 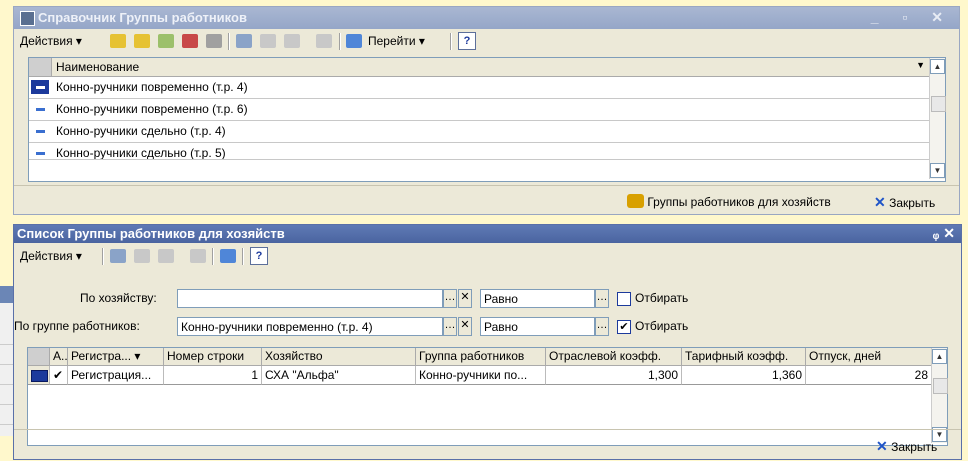 I want to click on list-item: Конно-ручники повременно (т.р. 6), so click(x=479, y=110).